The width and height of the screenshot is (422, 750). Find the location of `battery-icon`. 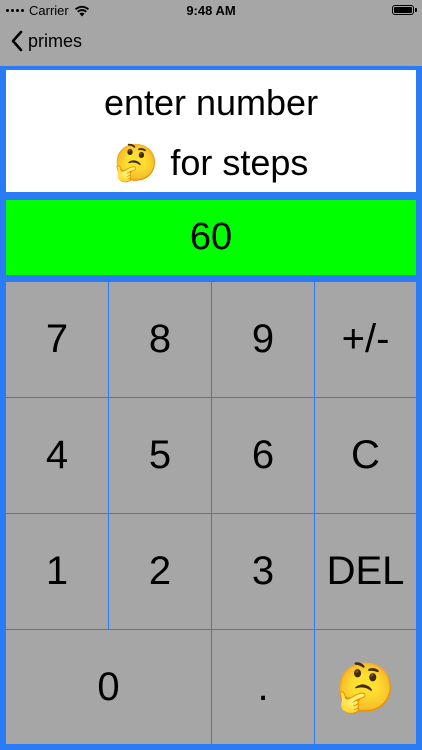

battery-icon is located at coordinates (404, 10).